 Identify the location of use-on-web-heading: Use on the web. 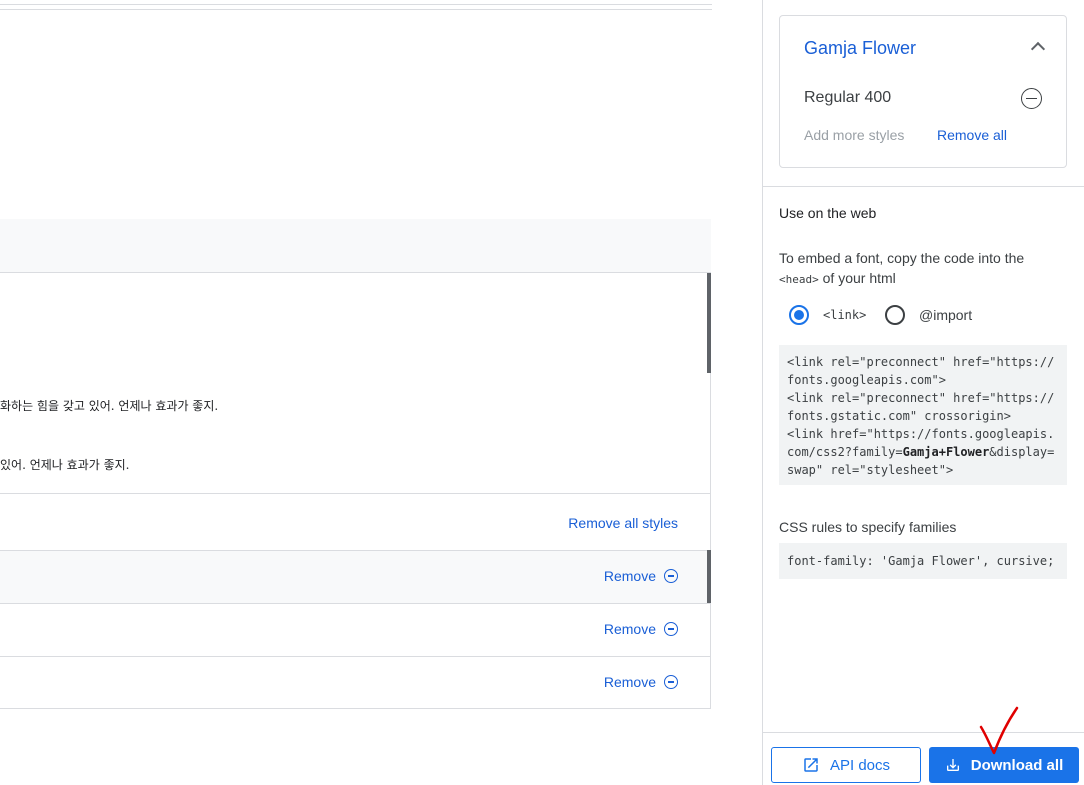
(828, 213).